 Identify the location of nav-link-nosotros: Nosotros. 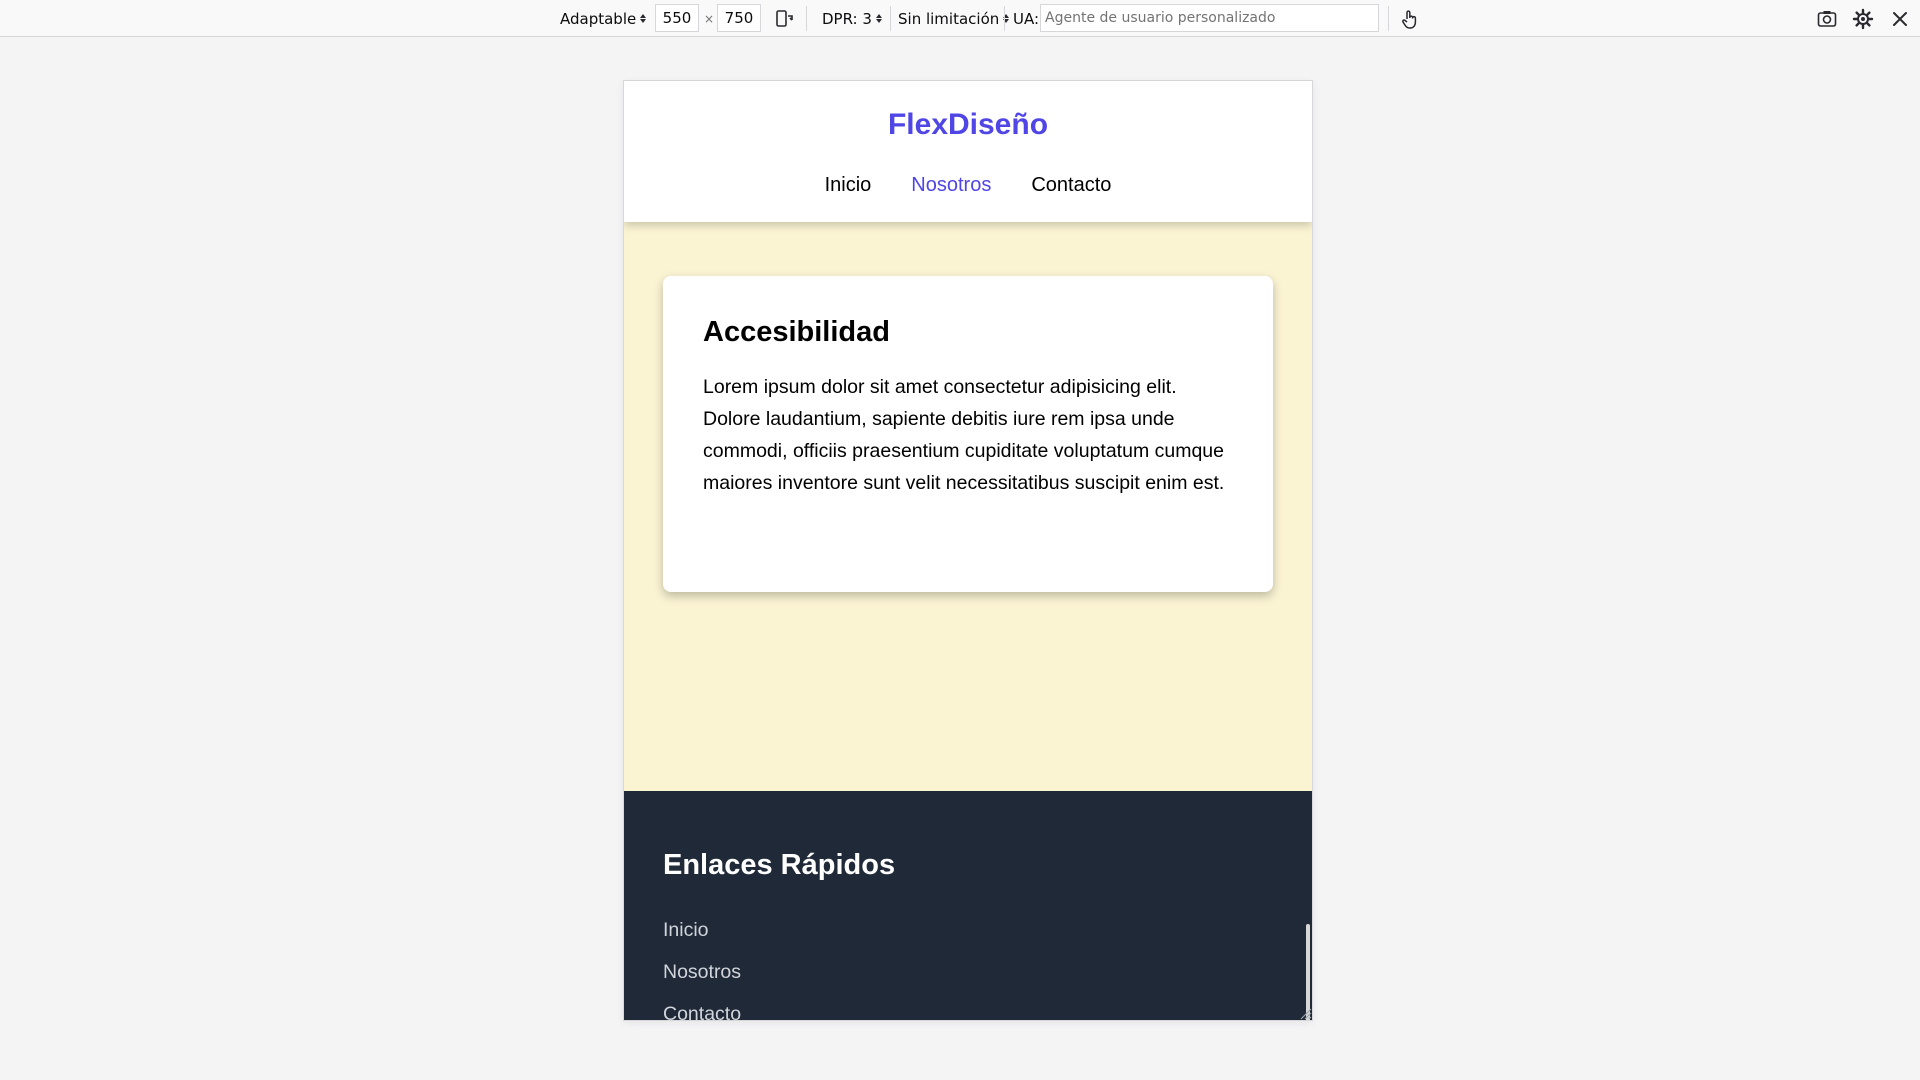
(951, 185).